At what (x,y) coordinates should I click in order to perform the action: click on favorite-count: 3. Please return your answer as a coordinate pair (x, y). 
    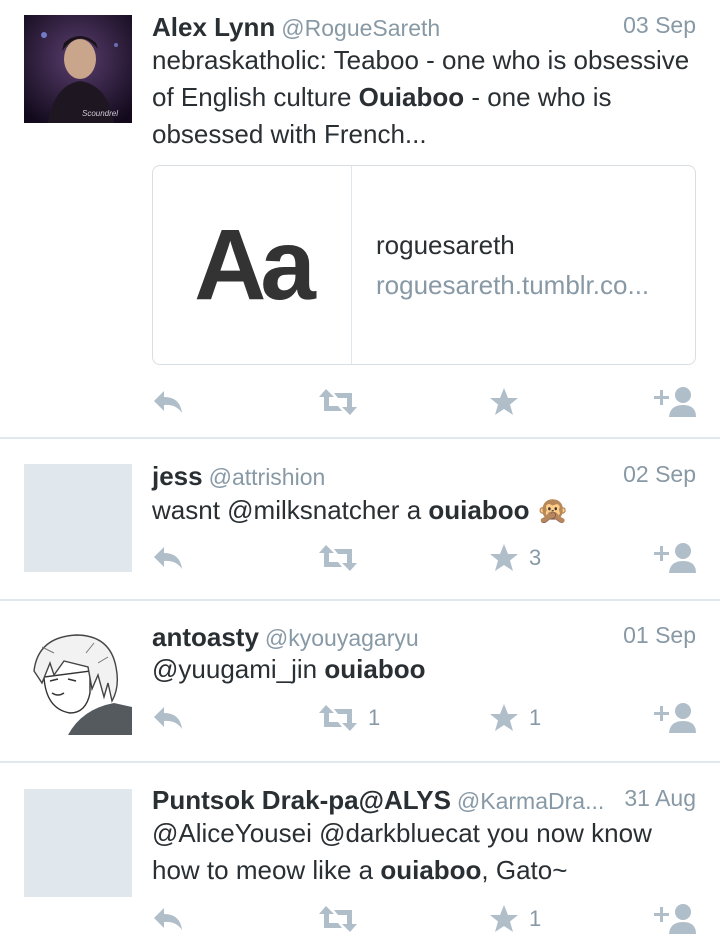
    Looking at the image, I should click on (535, 557).